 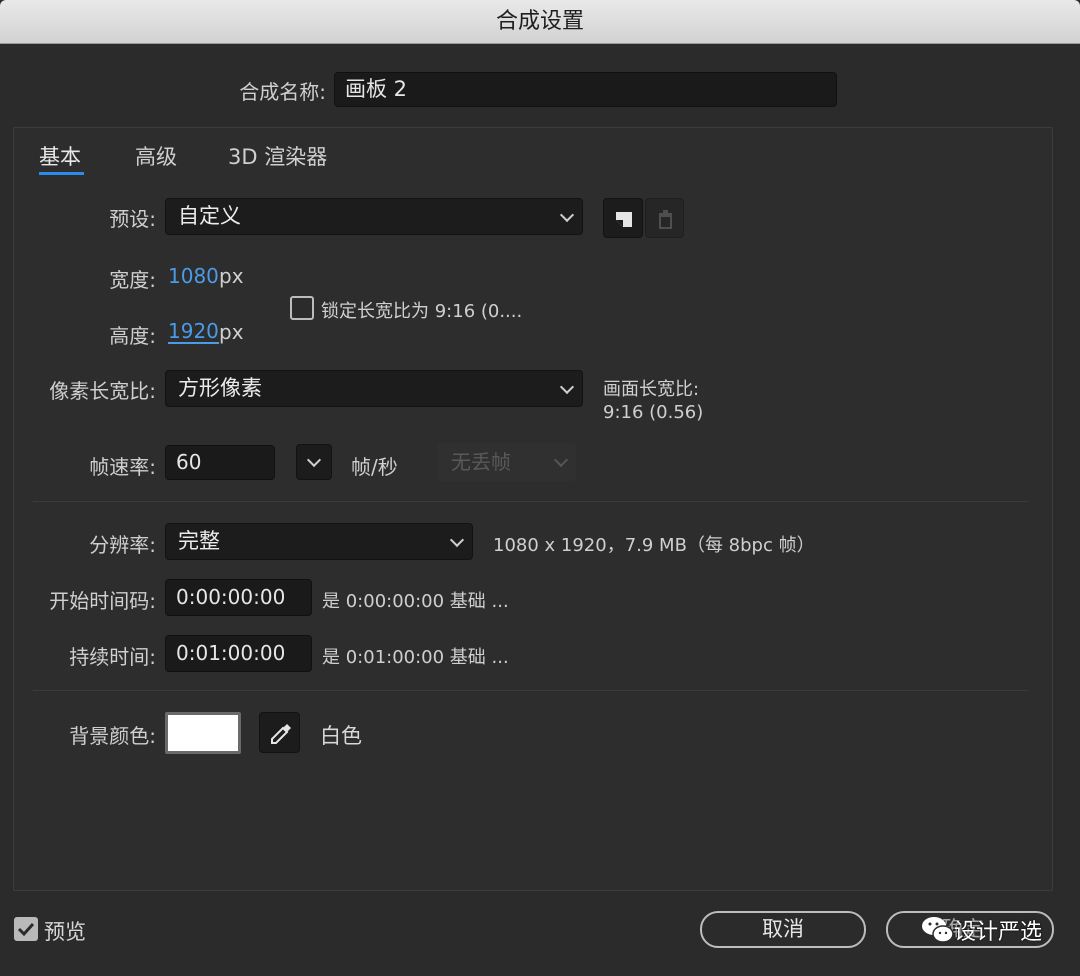 I want to click on comp-name-input: 画板 2, so click(x=585, y=89).